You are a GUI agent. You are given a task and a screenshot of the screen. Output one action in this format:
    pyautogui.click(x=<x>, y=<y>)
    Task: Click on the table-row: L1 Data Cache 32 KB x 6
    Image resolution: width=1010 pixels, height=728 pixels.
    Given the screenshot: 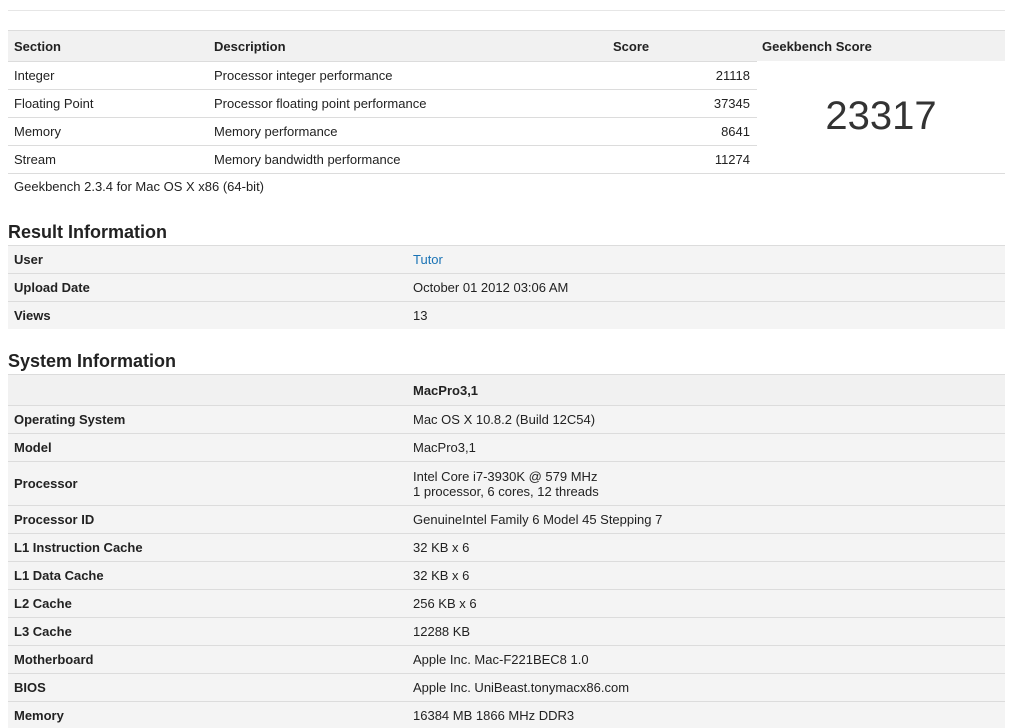 What is the action you would take?
    pyautogui.click(x=506, y=575)
    